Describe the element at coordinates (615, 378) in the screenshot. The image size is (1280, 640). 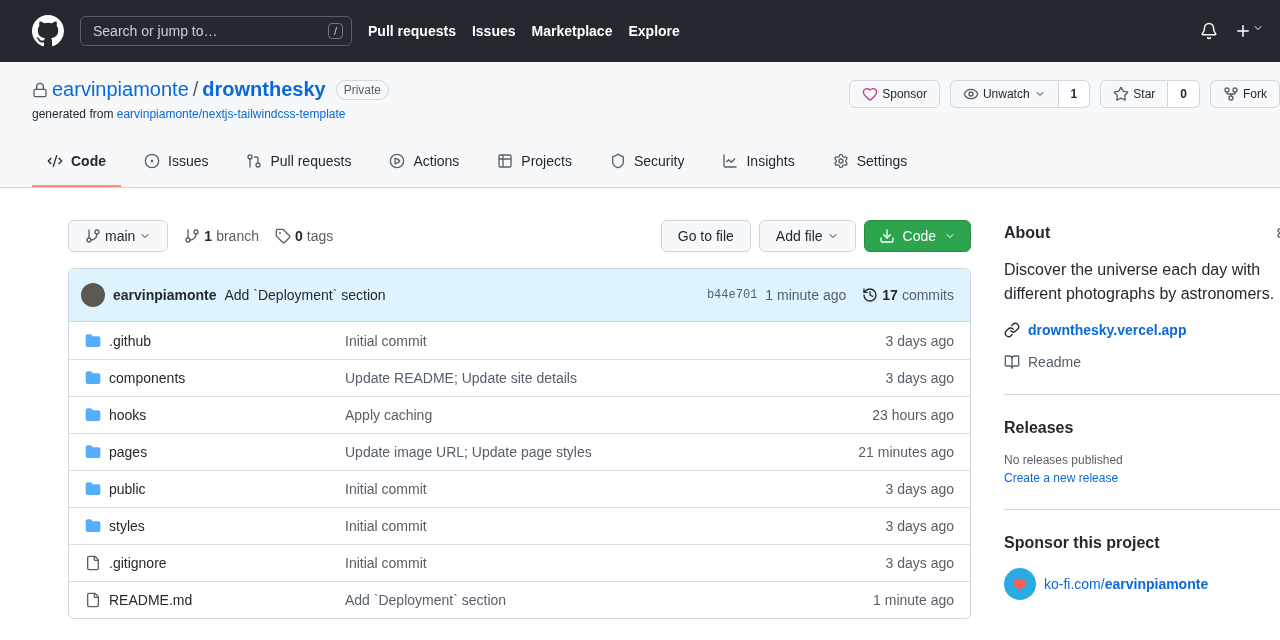
I see `commit-message-link: Update README; Update site details` at that location.